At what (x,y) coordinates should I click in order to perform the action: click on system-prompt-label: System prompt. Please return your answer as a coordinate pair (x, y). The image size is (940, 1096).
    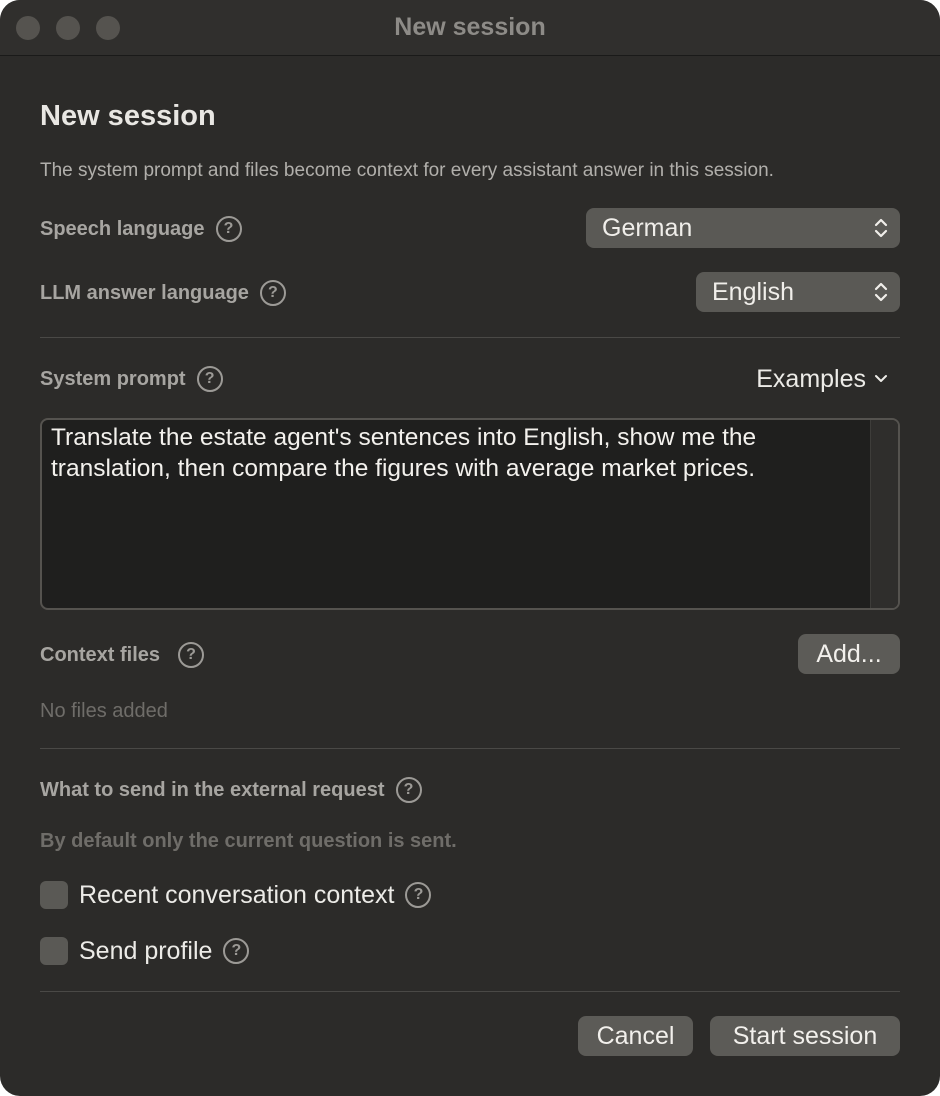
    Looking at the image, I should click on (113, 379).